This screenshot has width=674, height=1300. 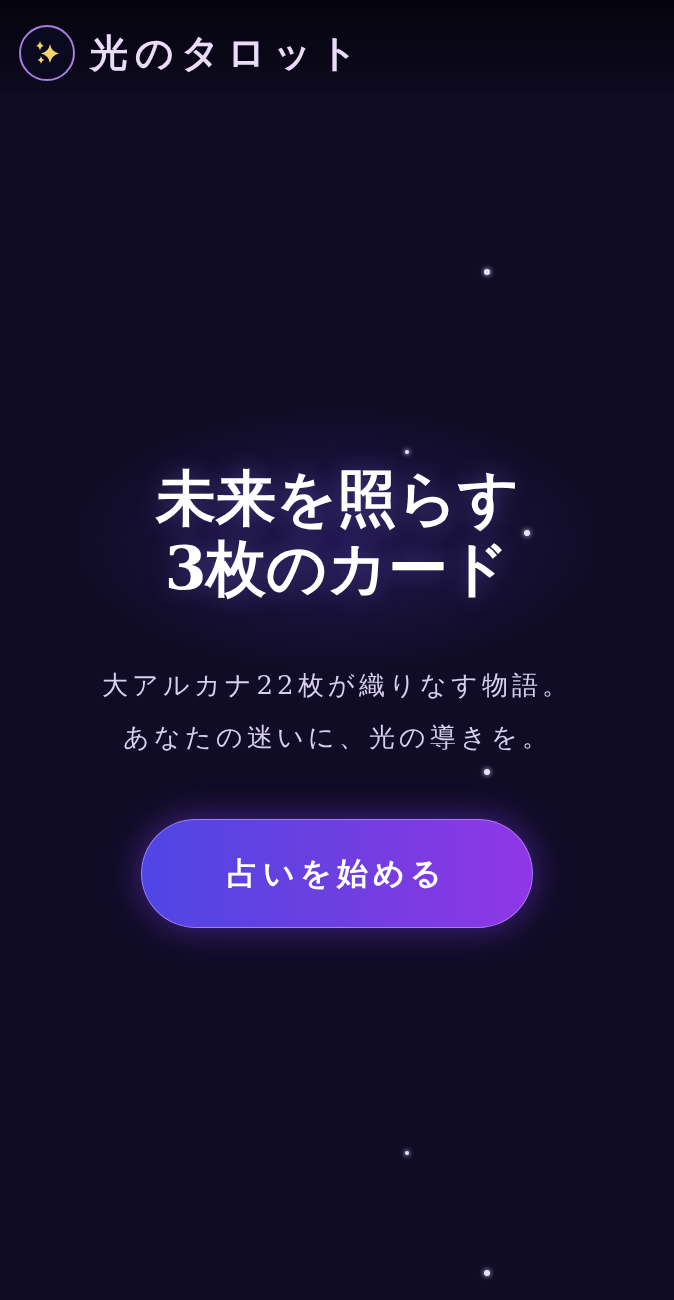 I want to click on start-button: 占いを始める, so click(x=337, y=873).